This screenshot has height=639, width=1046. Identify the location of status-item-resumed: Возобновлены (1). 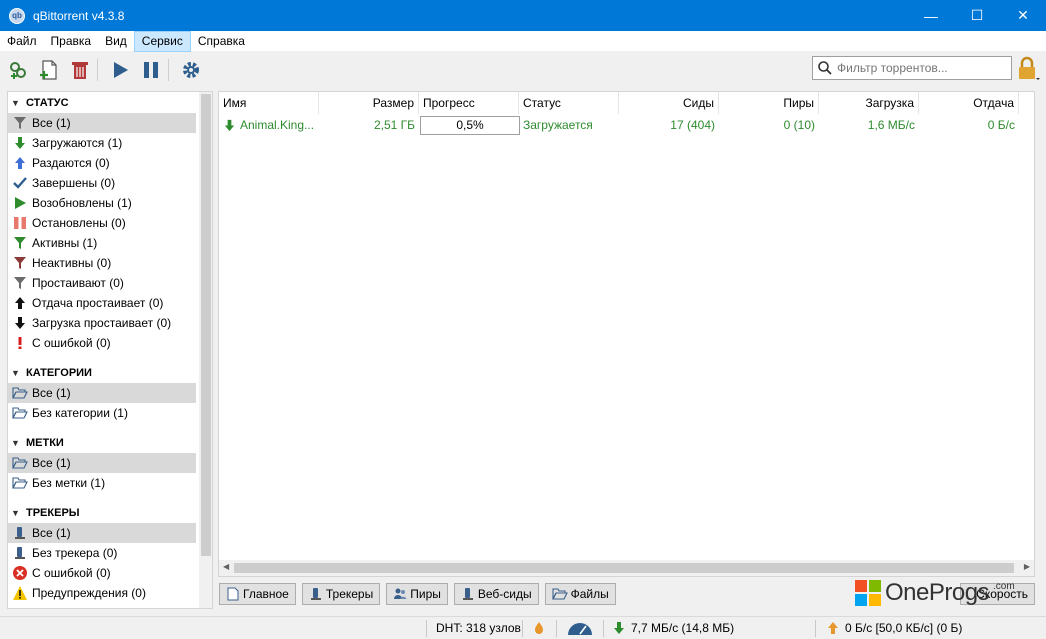
(102, 203).